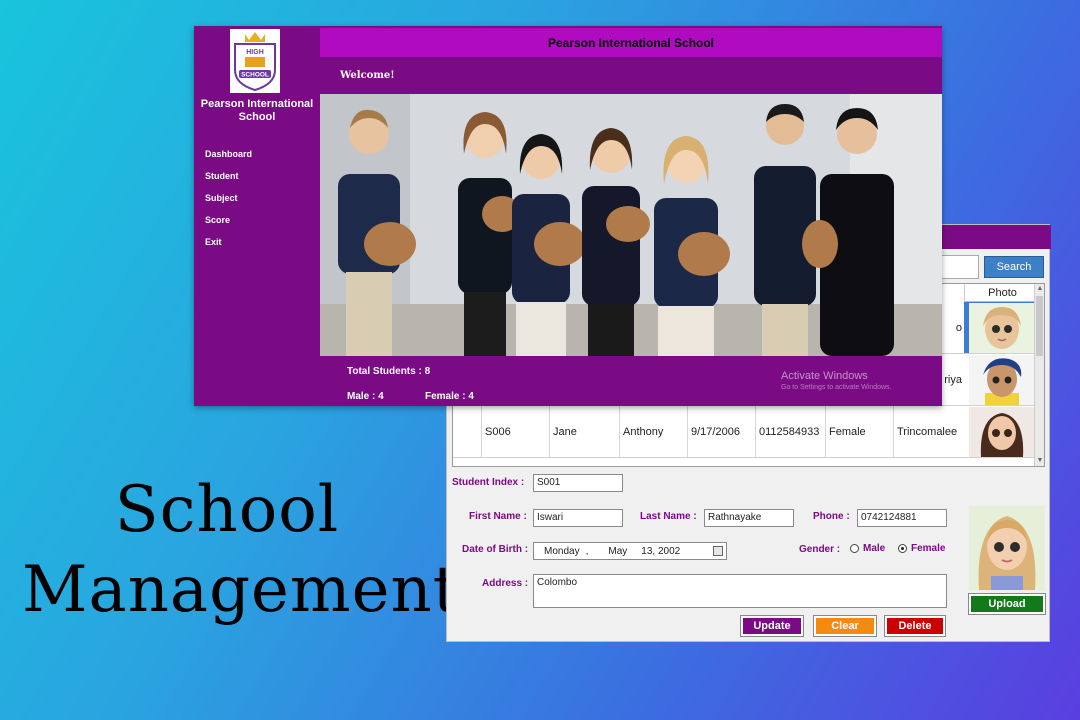 Image resolution: width=1080 pixels, height=720 pixels. What do you see at coordinates (668, 516) in the screenshot?
I see `last-name-label: Last Name :` at bounding box center [668, 516].